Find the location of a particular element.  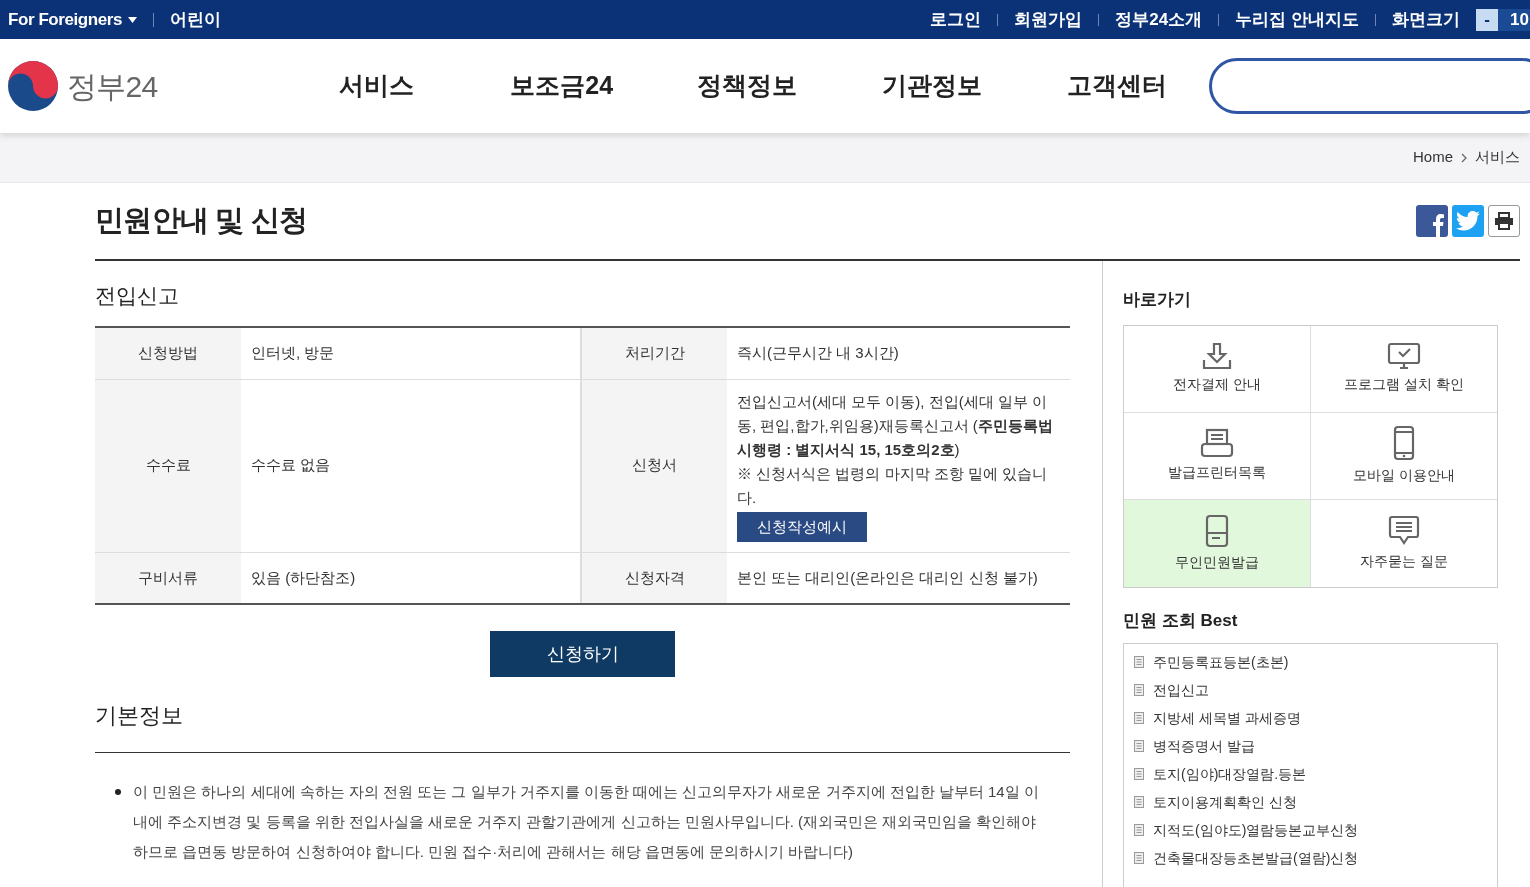

nav-link: 정책정보 is located at coordinates (747, 86).